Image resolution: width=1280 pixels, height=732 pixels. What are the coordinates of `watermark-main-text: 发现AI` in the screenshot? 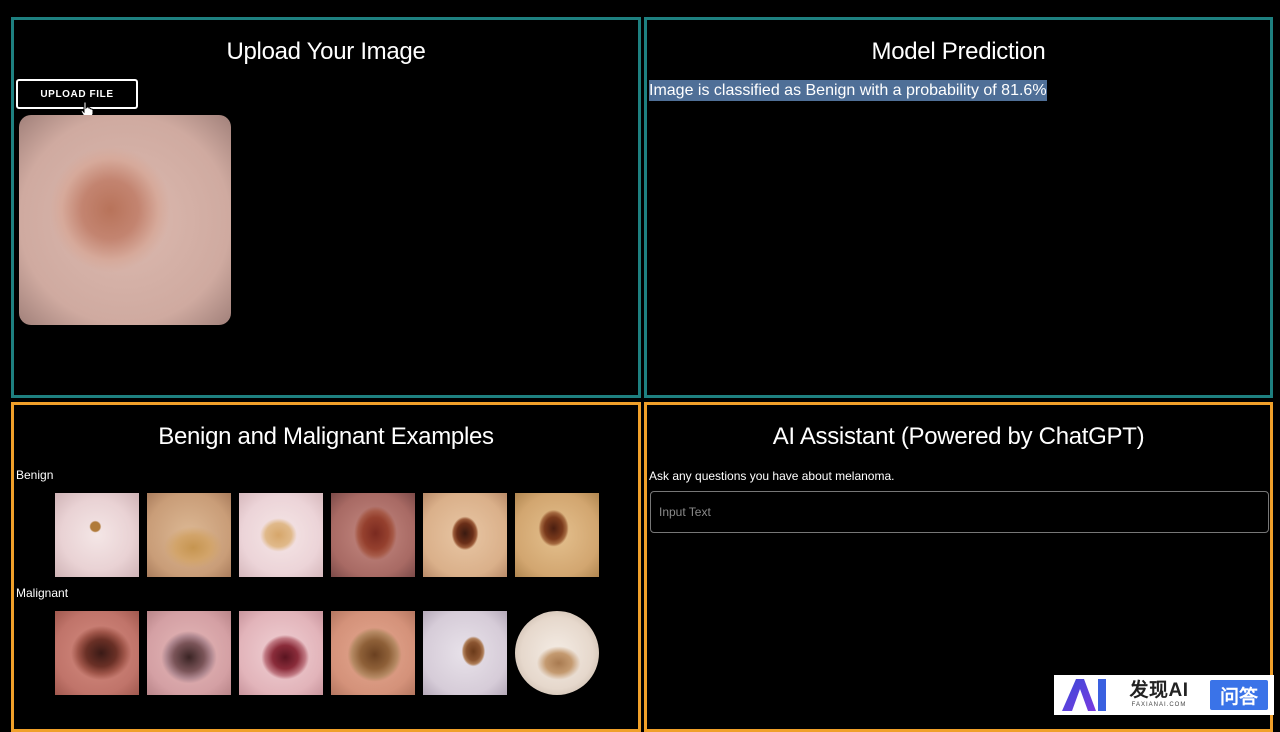 It's located at (1159, 690).